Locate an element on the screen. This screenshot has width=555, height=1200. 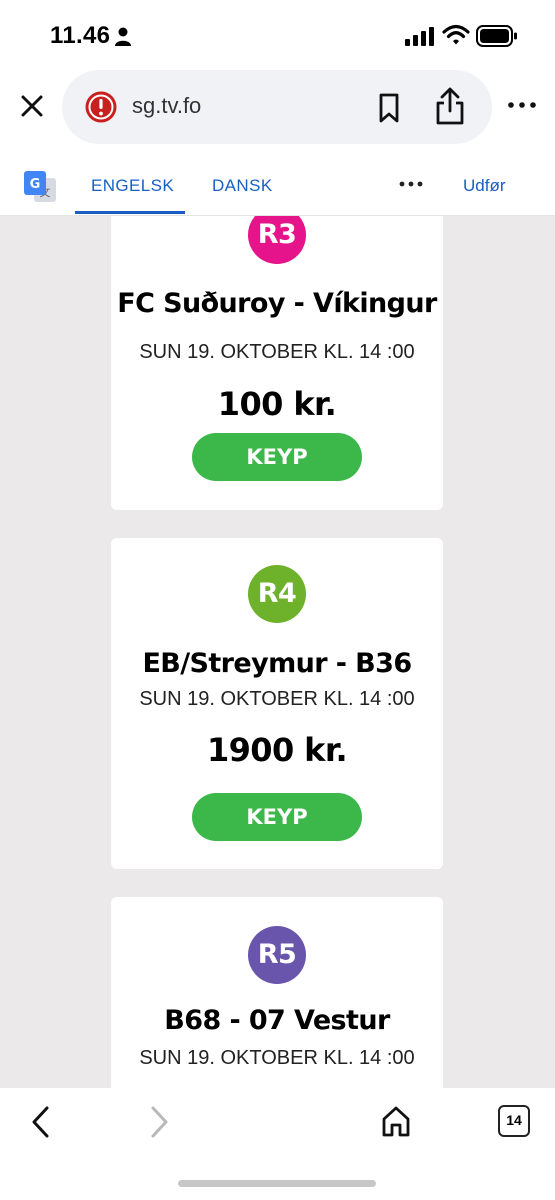
signal-icon is located at coordinates (419, 36).